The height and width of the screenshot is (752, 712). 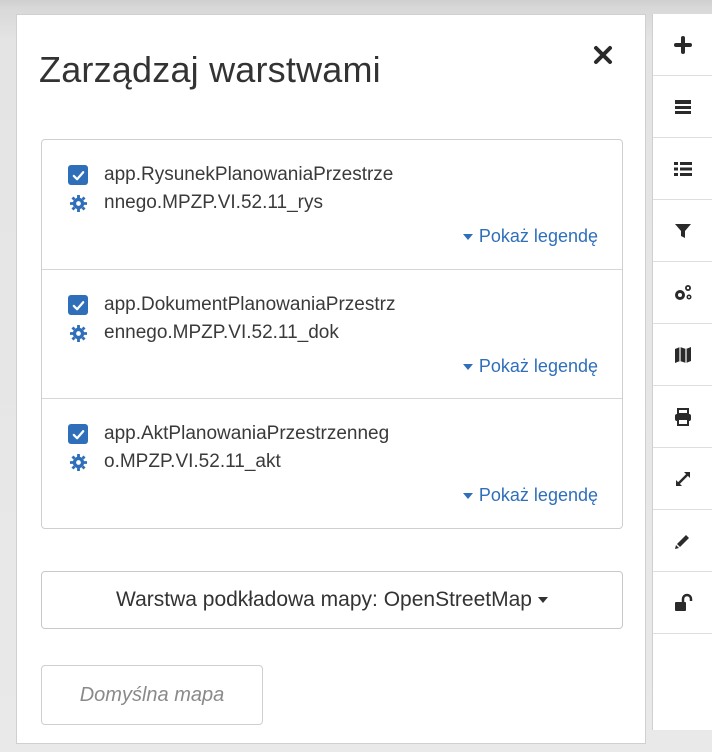 I want to click on map-icon, so click(x=683, y=354).